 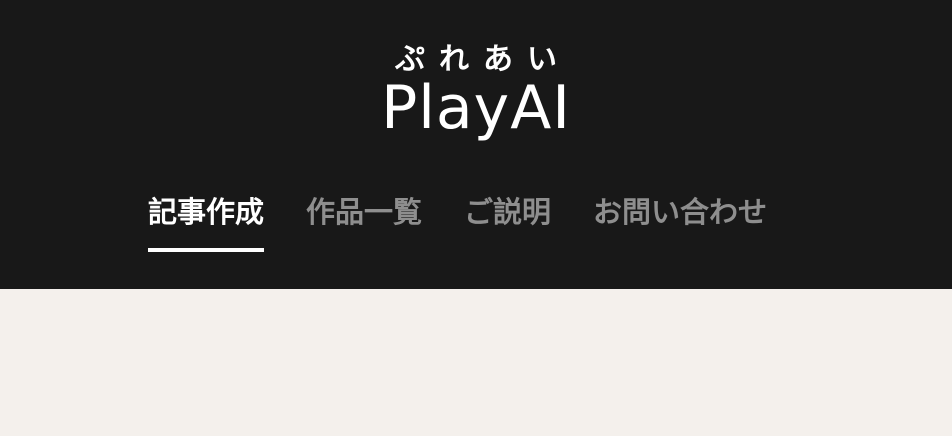 What do you see at coordinates (364, 220) in the screenshot?
I see `nav-item-works-list: 作品一覧` at bounding box center [364, 220].